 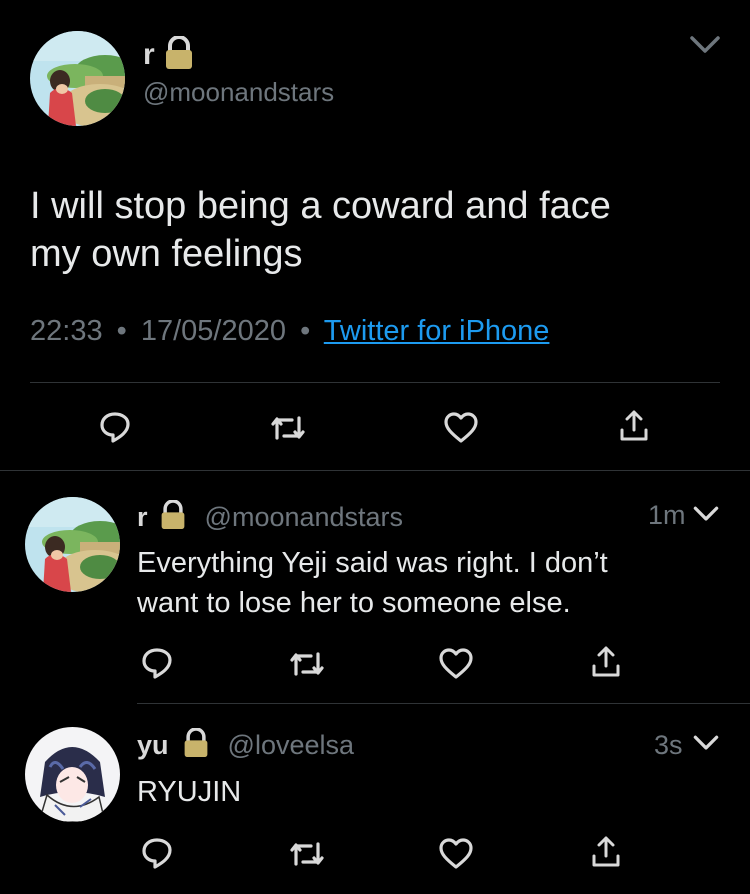 What do you see at coordinates (213, 331) in the screenshot?
I see `tweet-date: 17/05/2020` at bounding box center [213, 331].